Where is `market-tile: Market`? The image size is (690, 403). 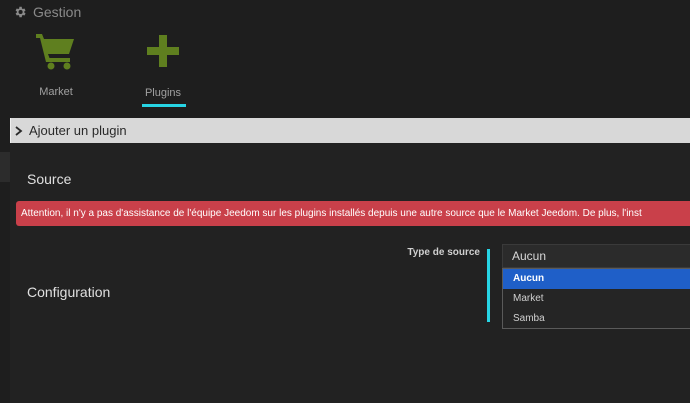
market-tile: Market is located at coordinates (56, 70).